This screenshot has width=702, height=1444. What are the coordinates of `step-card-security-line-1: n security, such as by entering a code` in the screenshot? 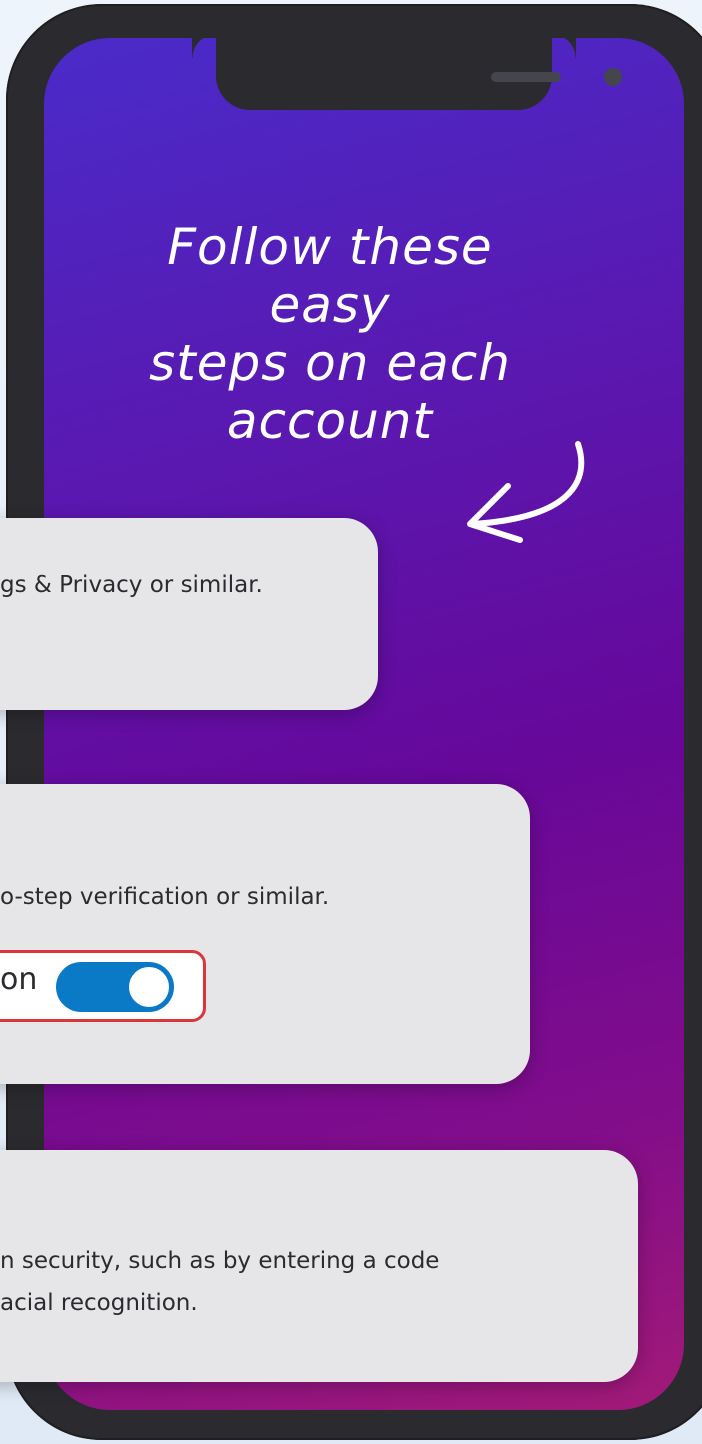 It's located at (220, 1261).